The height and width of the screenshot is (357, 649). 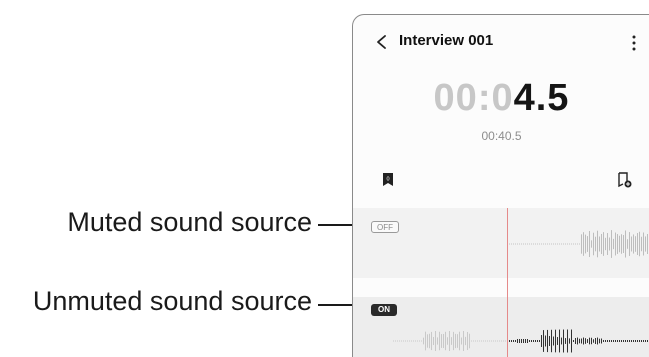 What do you see at coordinates (541, 98) in the screenshot?
I see `timer-elapsed-main: 4.5` at bounding box center [541, 98].